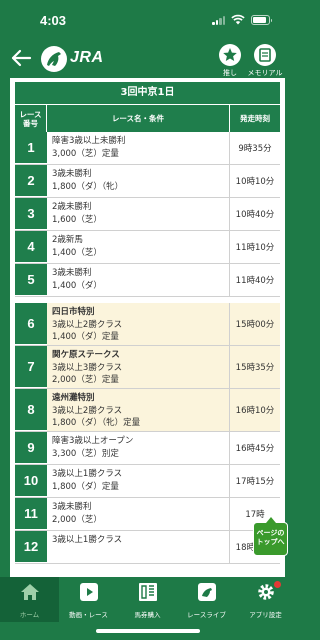  I want to click on favorite-label: 推し, so click(230, 73).